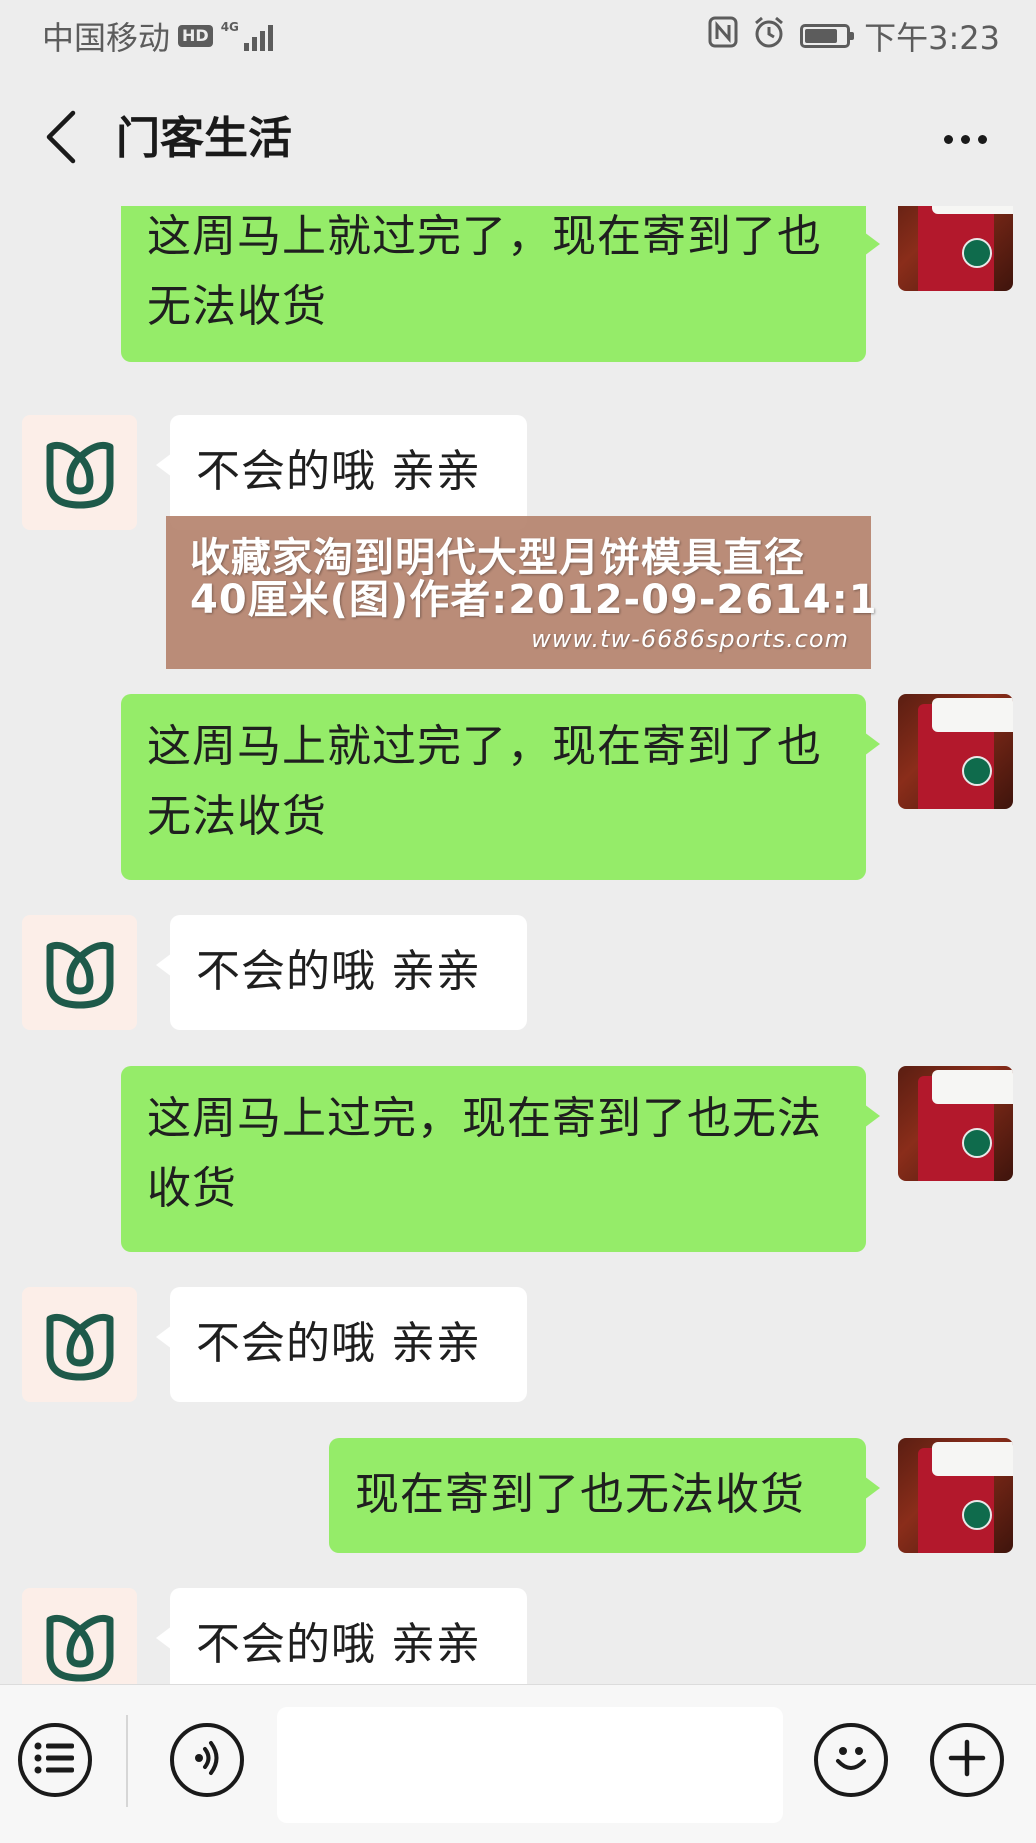 This screenshot has height=1843, width=1036. Describe the element at coordinates (518, 36) in the screenshot. I see `status-bar: 中国移动 HD 4G 下午3:23` at that location.